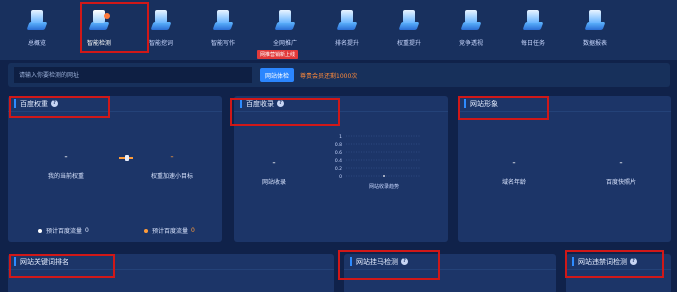 This screenshot has width=677, height=292. What do you see at coordinates (284, 43) in the screenshot?
I see `toolbar-item-label: 全网推广` at bounding box center [284, 43].